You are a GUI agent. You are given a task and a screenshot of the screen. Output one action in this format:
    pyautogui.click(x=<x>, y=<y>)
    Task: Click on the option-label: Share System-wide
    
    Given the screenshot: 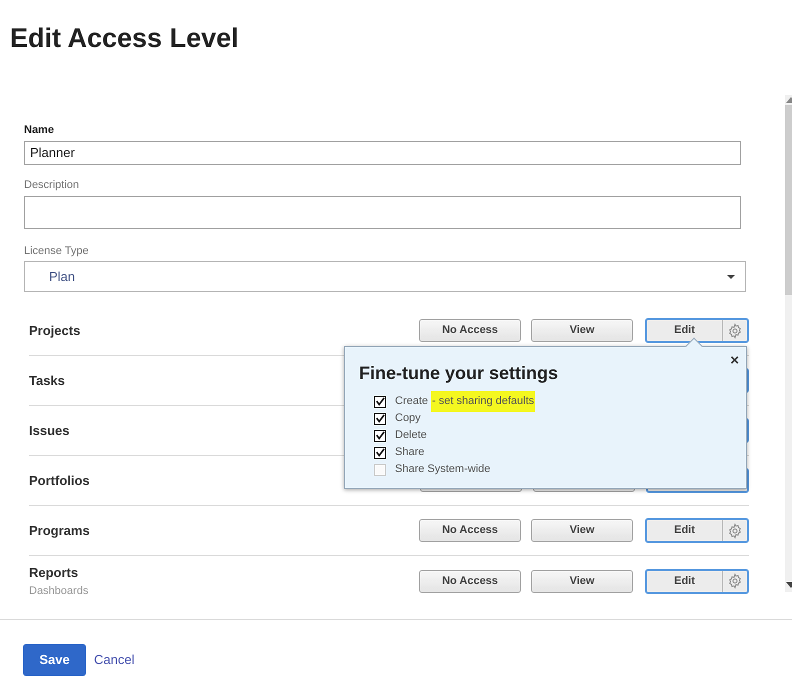 What is the action you would take?
    pyautogui.click(x=442, y=470)
    